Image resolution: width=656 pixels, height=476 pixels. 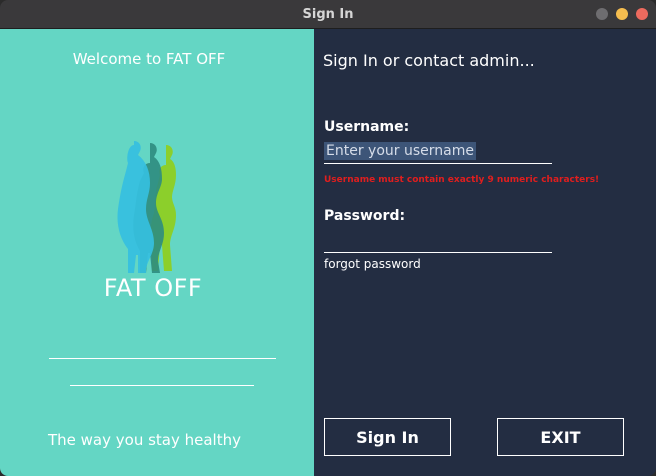 I want to click on brand-name: FAT OFF, so click(x=153, y=288).